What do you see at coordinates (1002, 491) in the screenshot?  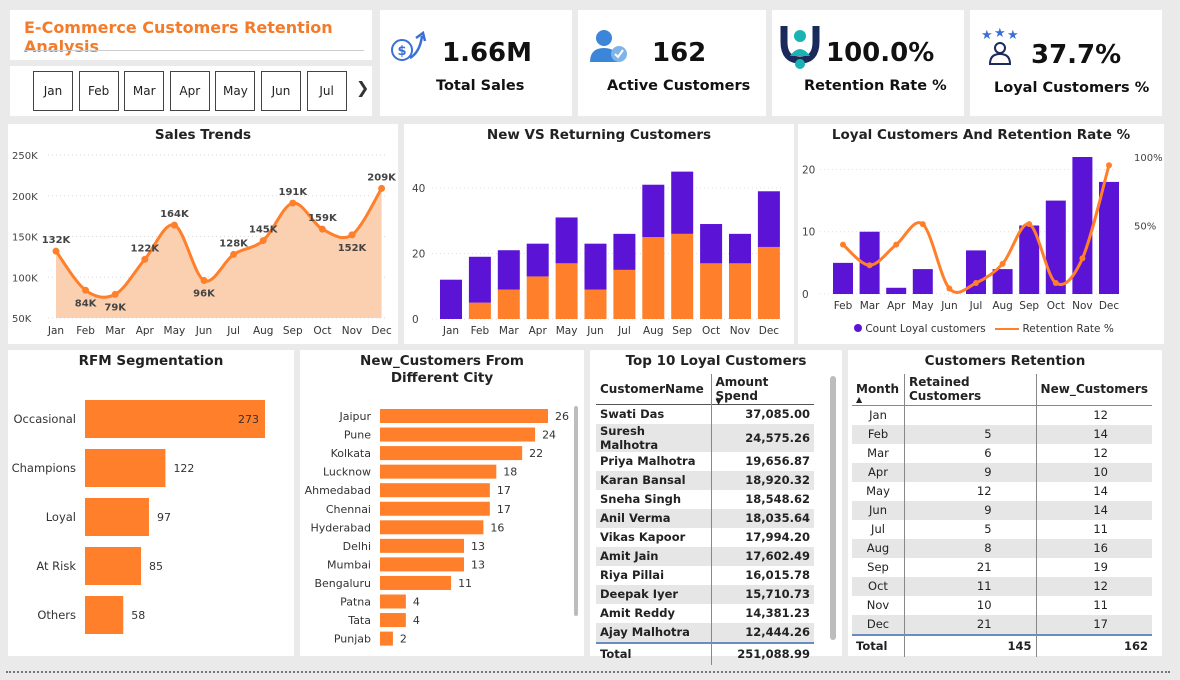 I see `table-row: May 12 14` at bounding box center [1002, 491].